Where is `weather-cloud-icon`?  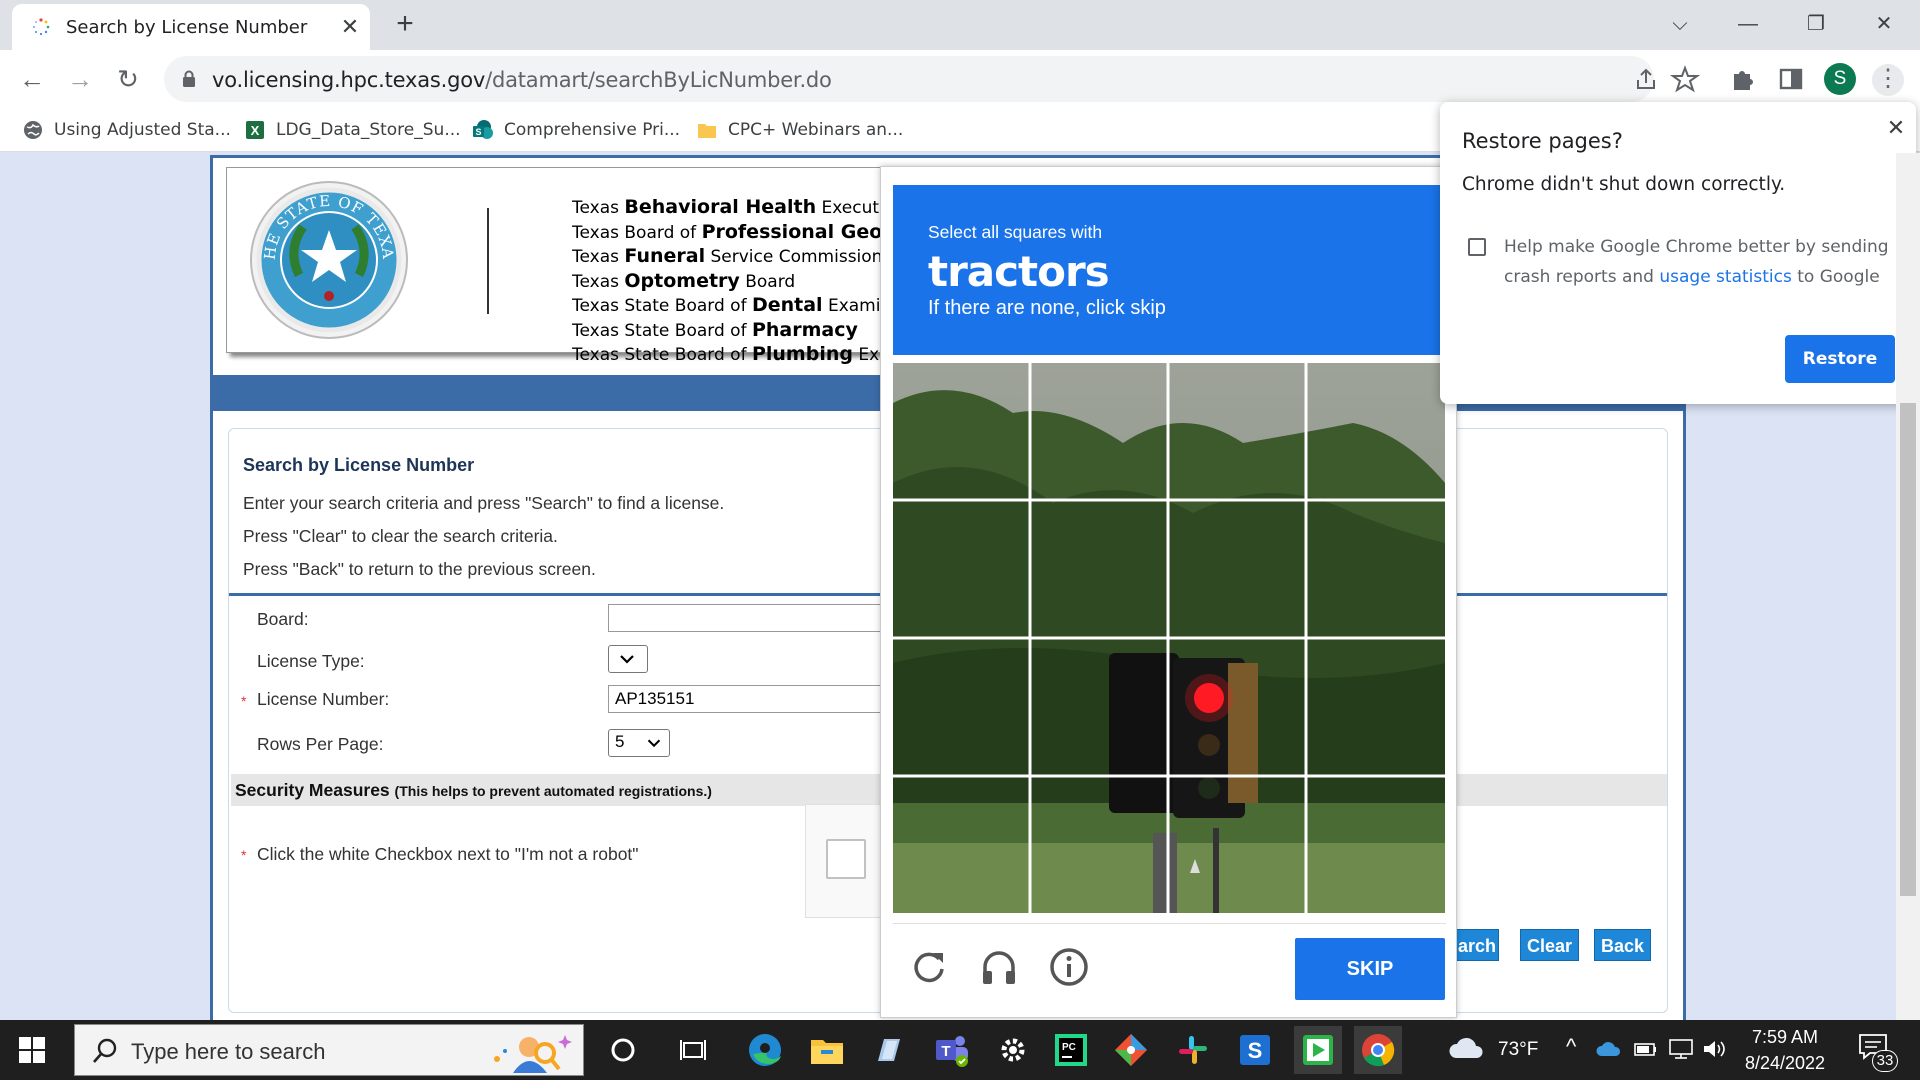 weather-cloud-icon is located at coordinates (1467, 1048).